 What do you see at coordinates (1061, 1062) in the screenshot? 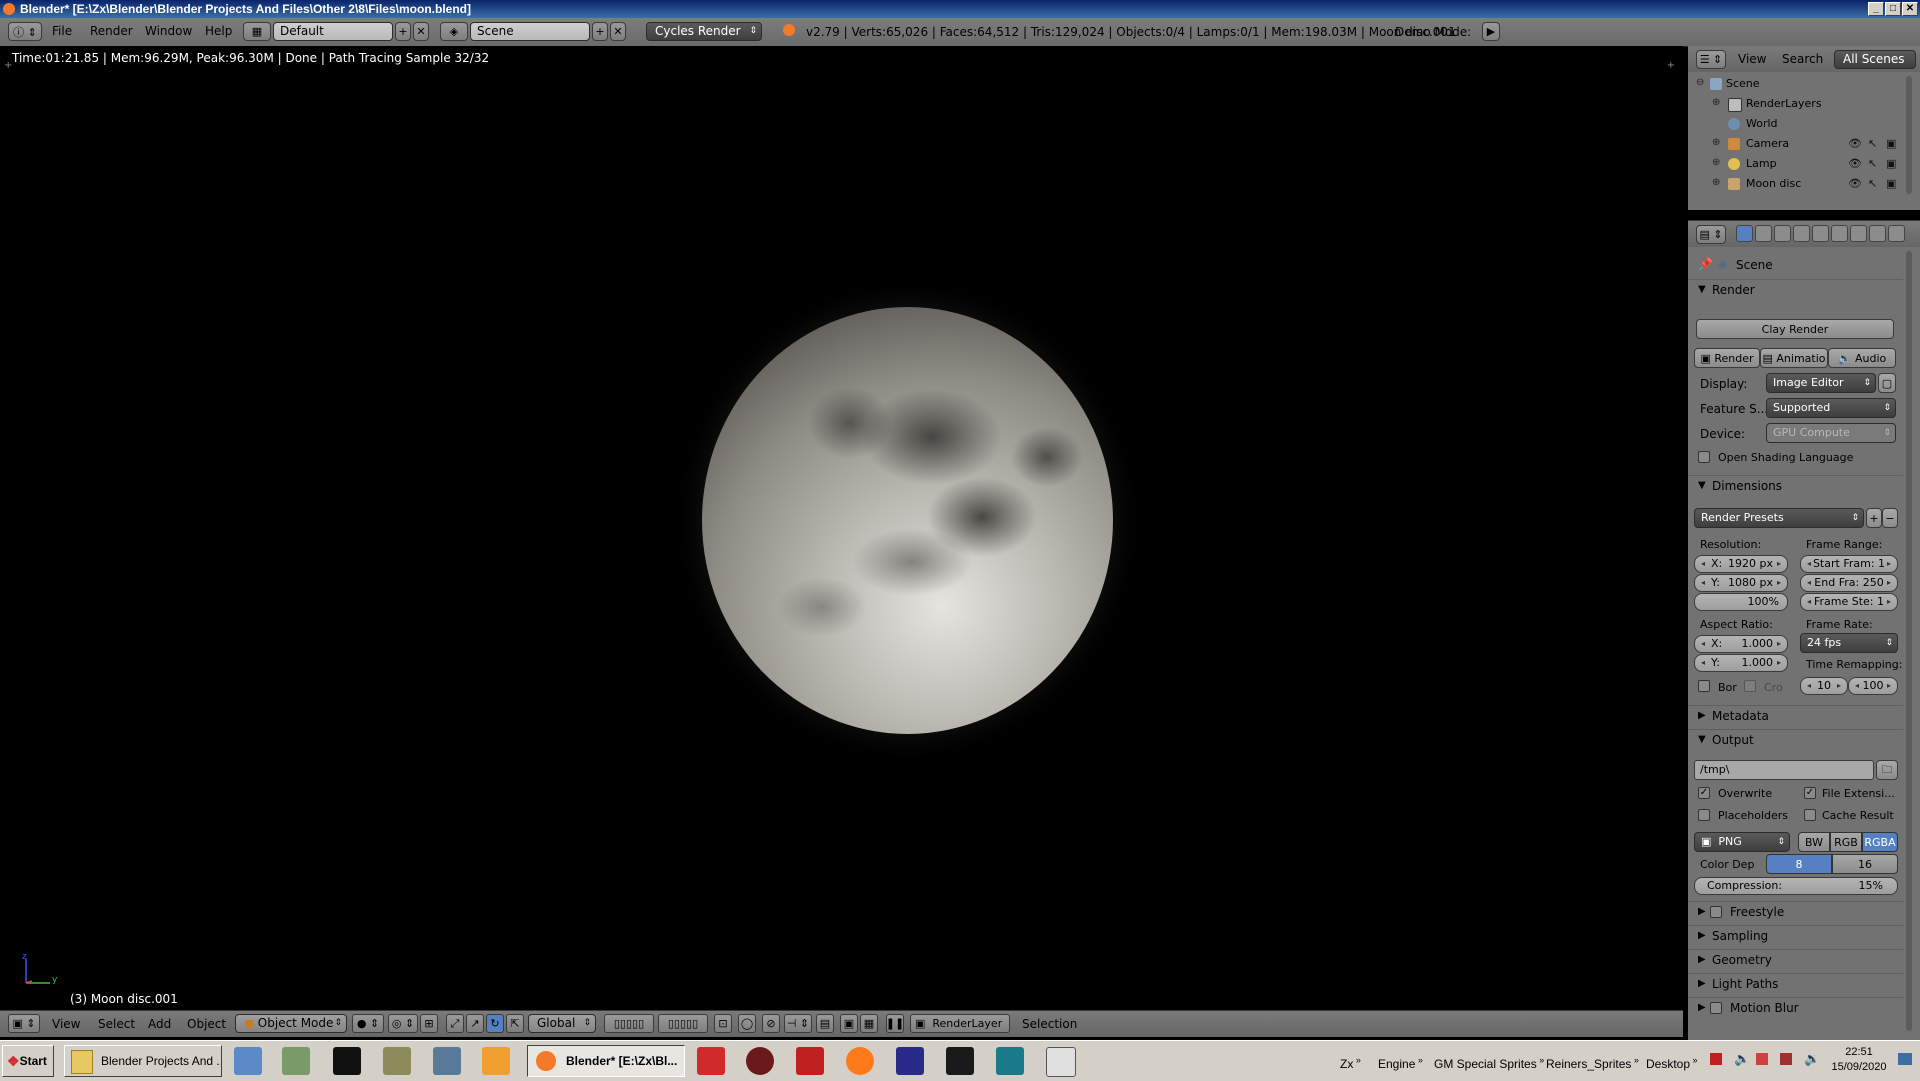
I see `calendar-icon` at bounding box center [1061, 1062].